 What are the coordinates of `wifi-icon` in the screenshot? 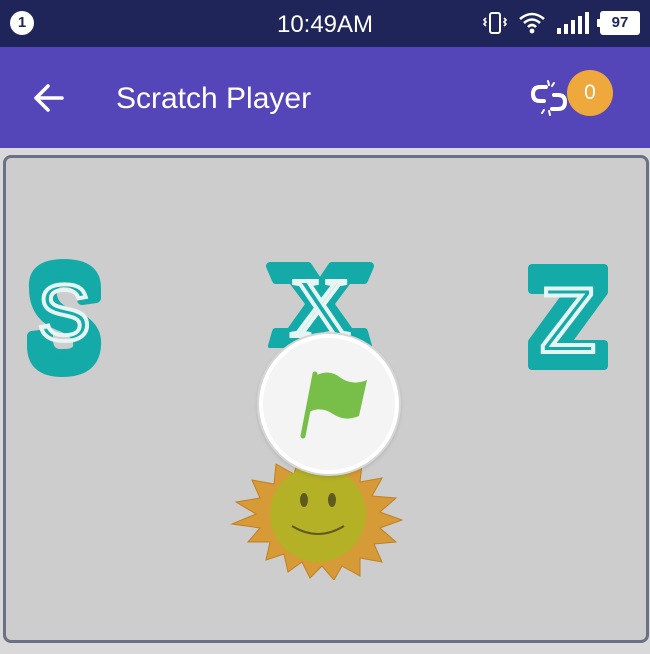 It's located at (532, 23).